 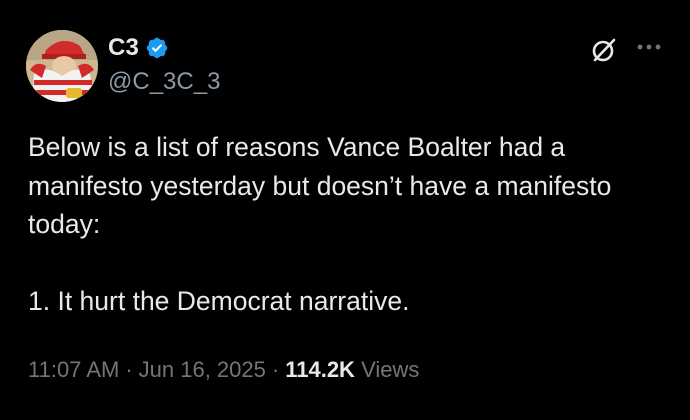 I want to click on tweet-meta: 11:07 AM · Jun 16, 2025 · 114.2K Views, so click(x=223, y=370).